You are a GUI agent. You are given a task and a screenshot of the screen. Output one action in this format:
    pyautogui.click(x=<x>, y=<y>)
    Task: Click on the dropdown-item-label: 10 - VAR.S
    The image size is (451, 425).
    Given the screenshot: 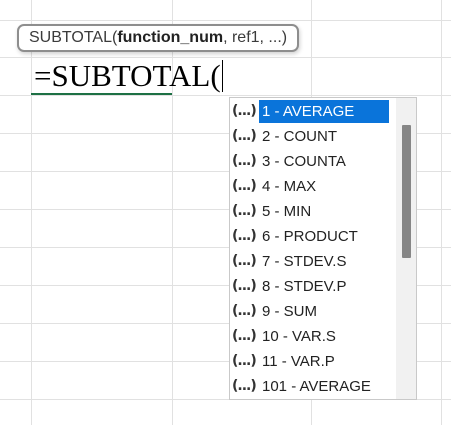 What is the action you would take?
    pyautogui.click(x=299, y=336)
    